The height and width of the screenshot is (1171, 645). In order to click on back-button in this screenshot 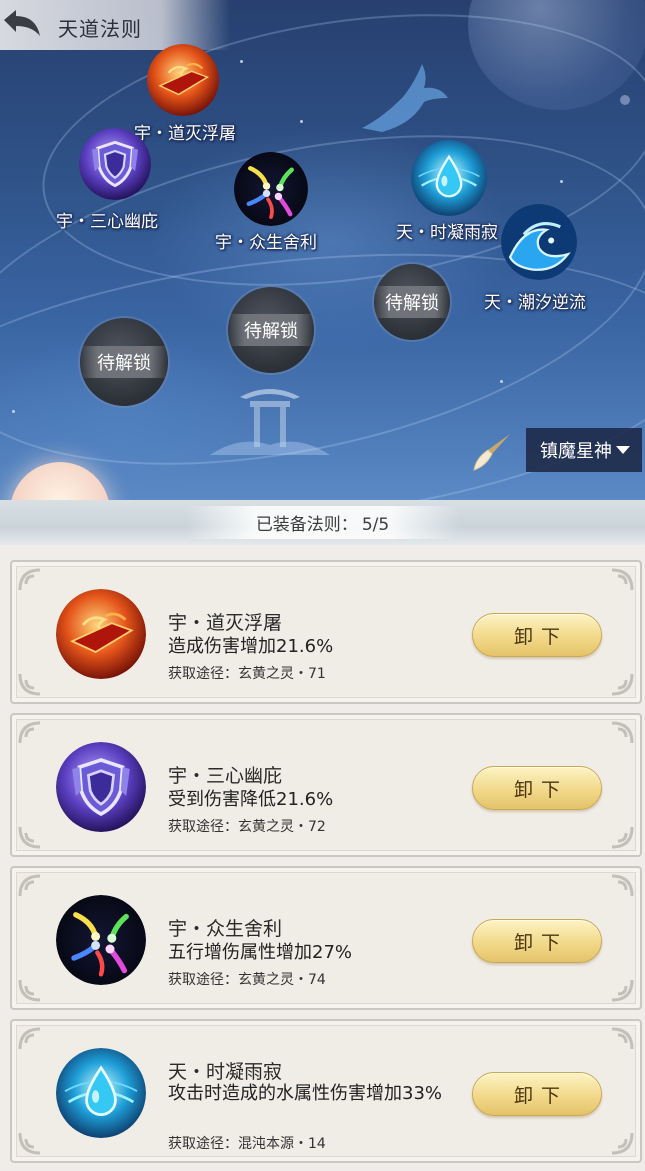, I will do `click(23, 25)`.